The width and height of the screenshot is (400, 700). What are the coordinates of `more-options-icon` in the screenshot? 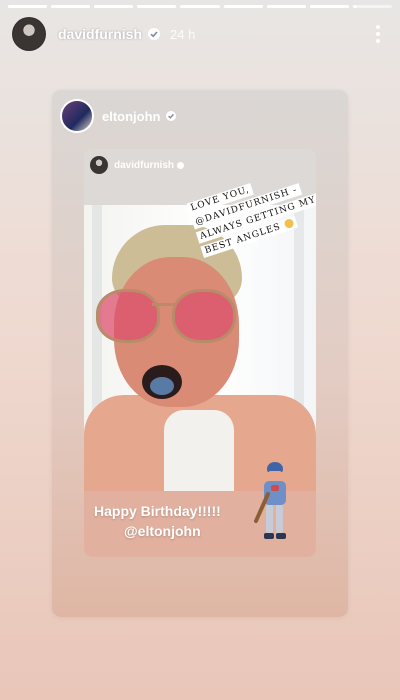 It's located at (378, 34).